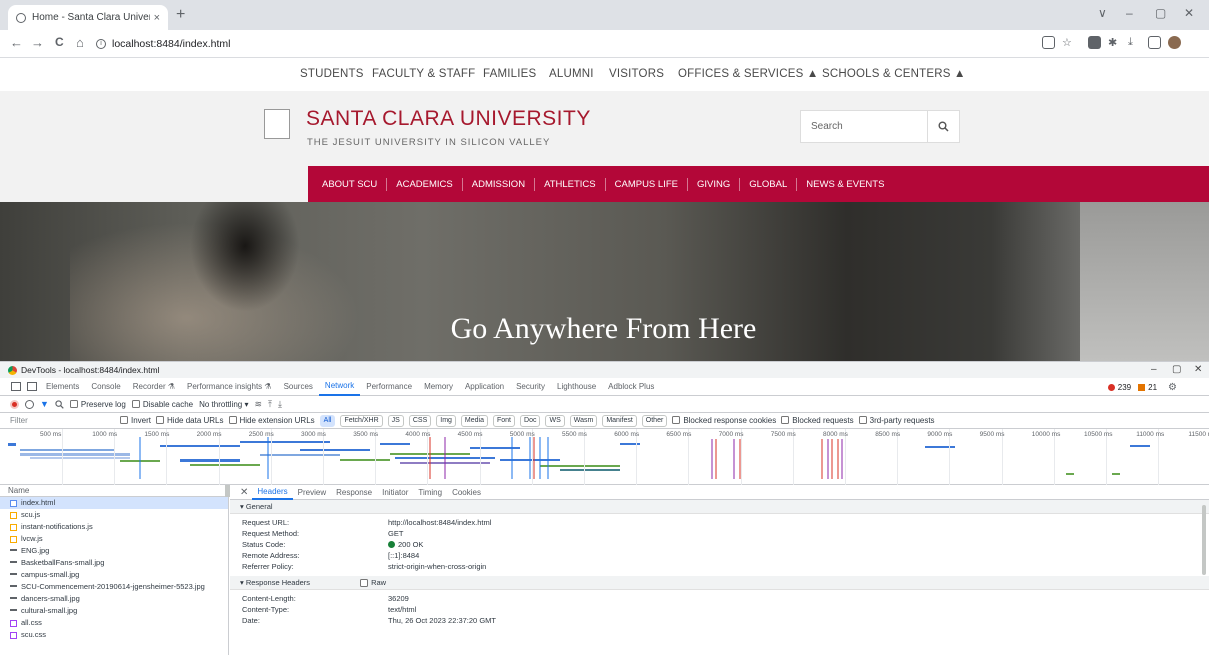 This screenshot has height=655, width=1209. I want to click on request-row: BasketballFans-small.jpg, so click(114, 563).